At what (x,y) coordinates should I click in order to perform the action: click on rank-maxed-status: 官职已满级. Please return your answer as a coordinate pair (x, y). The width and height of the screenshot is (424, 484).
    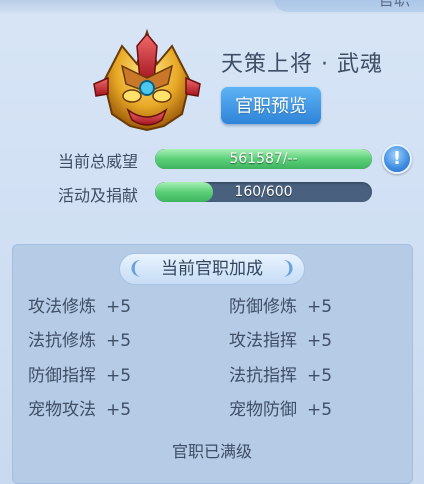
    Looking at the image, I should click on (211, 451).